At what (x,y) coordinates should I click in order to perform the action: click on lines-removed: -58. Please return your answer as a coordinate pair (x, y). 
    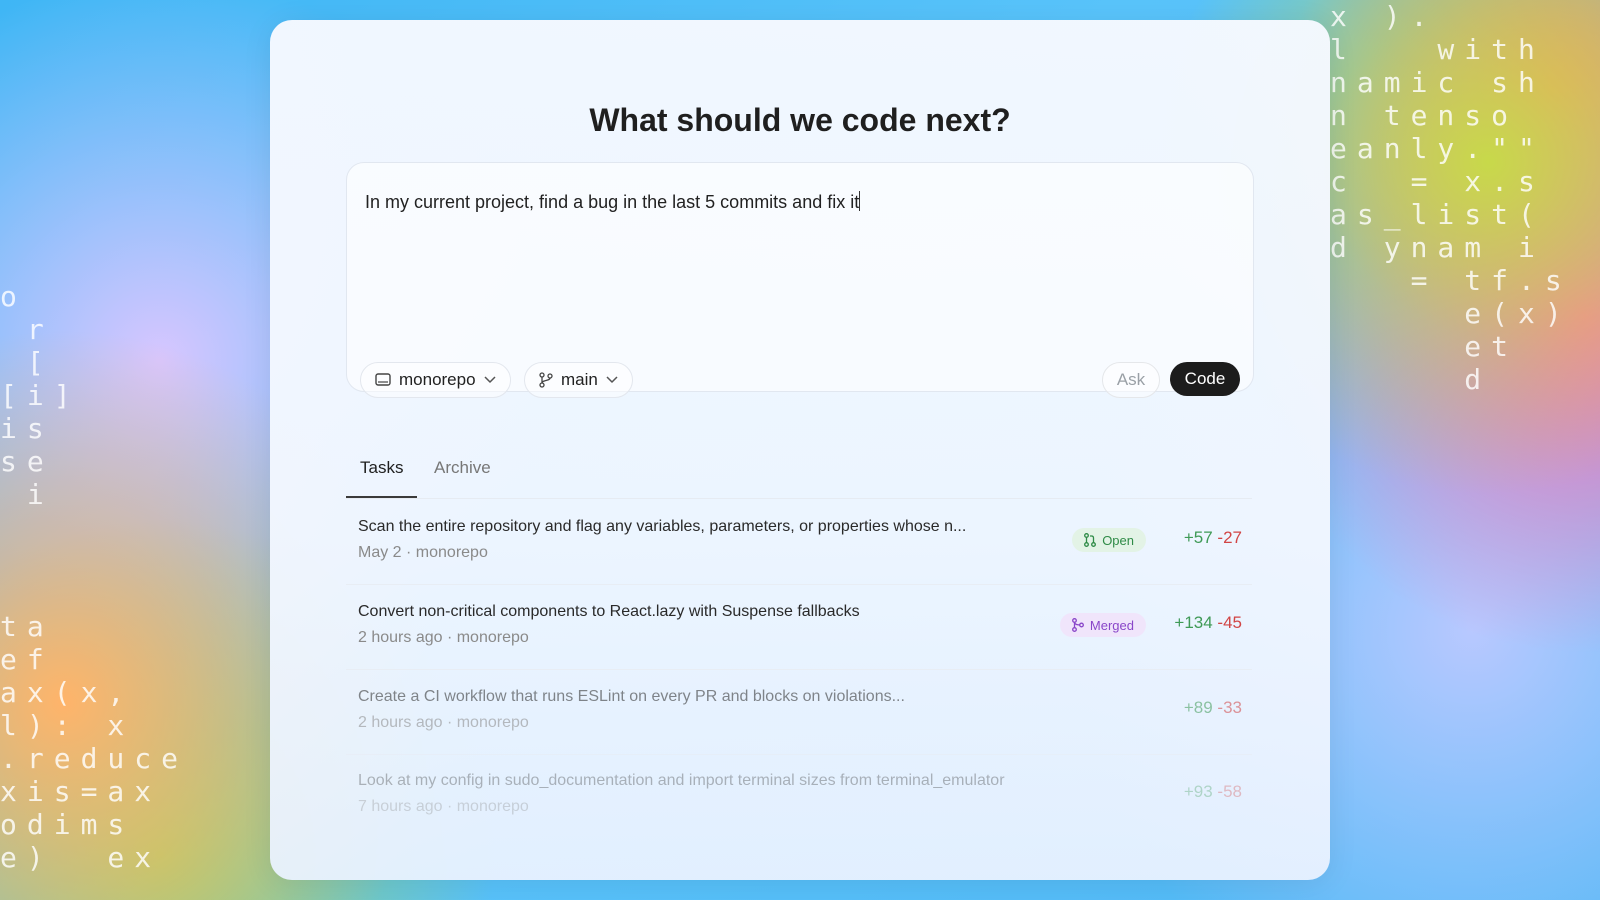
    Looking at the image, I should click on (1229, 791).